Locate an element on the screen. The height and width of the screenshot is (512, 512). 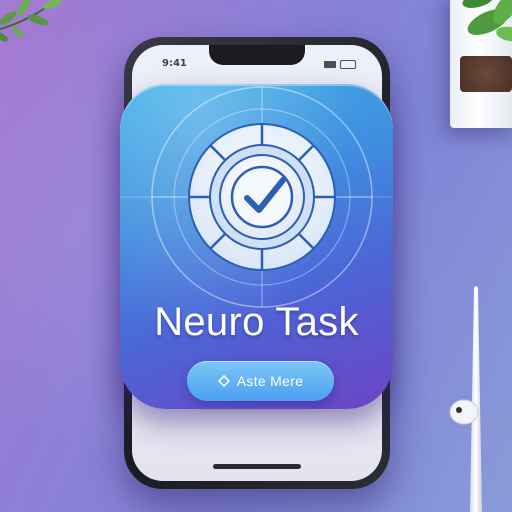
cta-button-label: Aste Mere is located at coordinates (270, 381).